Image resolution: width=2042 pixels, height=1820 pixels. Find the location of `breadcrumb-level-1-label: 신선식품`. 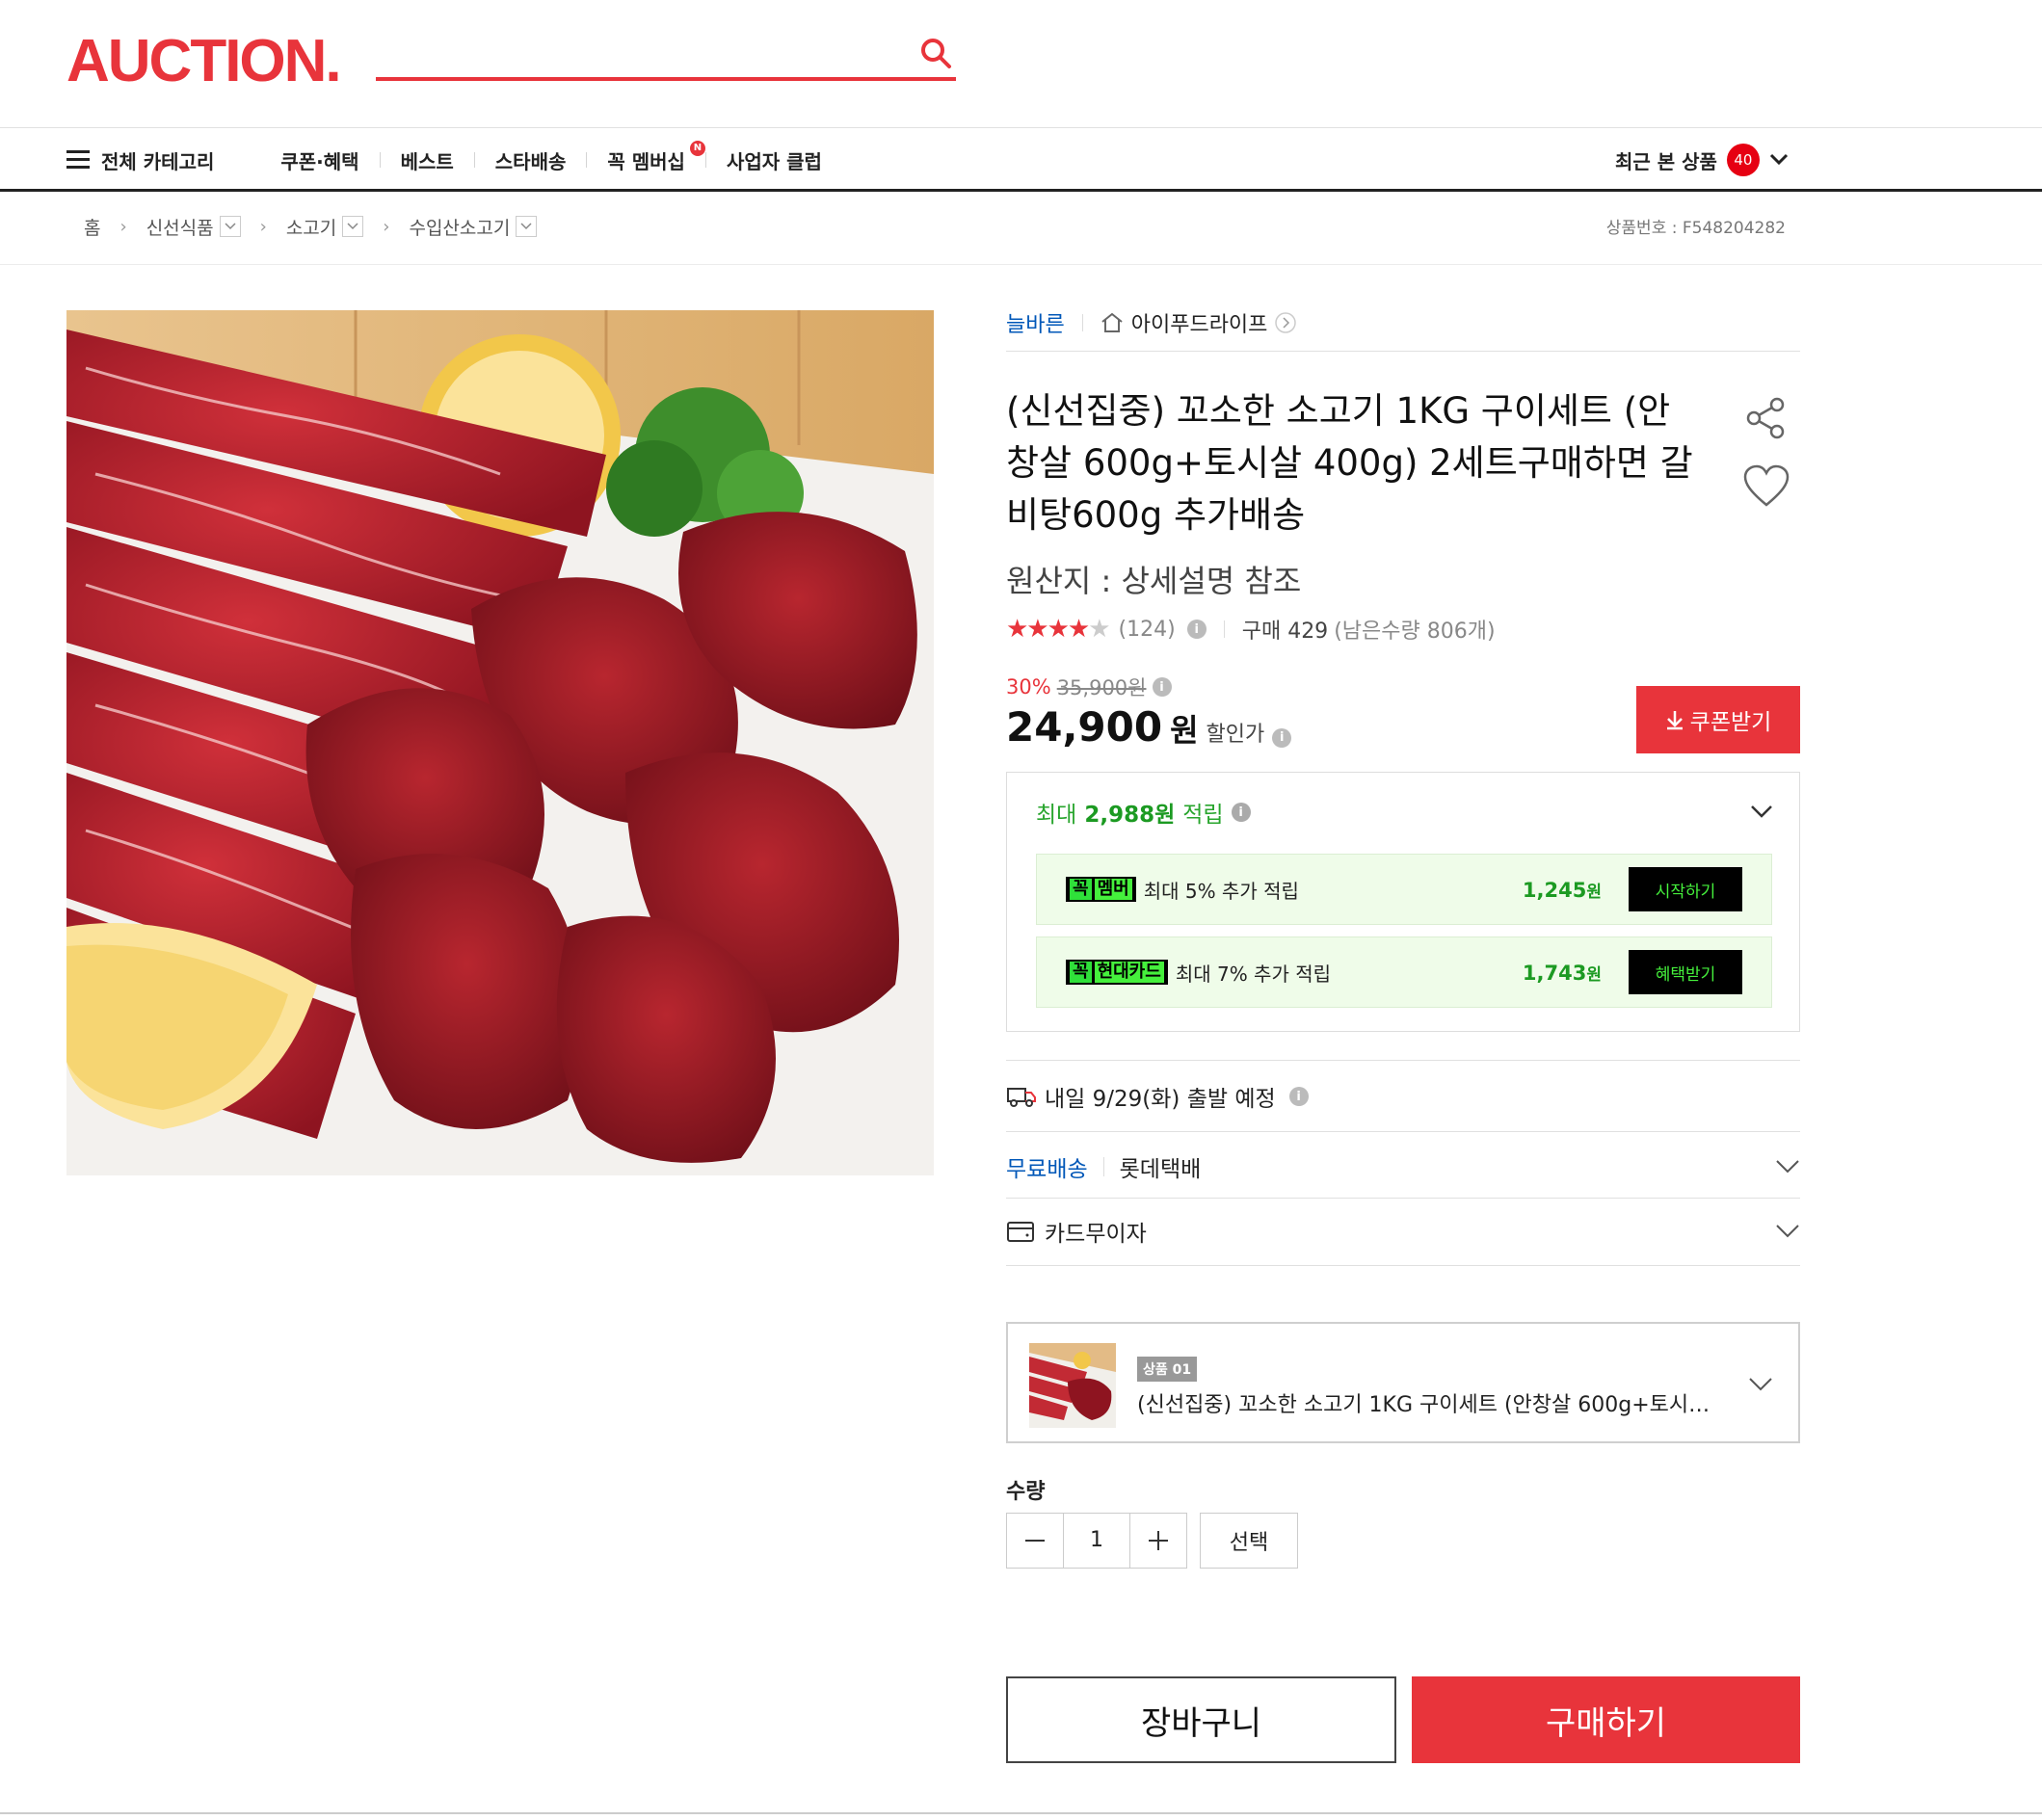

breadcrumb-level-1-label: 신선식품 is located at coordinates (180, 228).